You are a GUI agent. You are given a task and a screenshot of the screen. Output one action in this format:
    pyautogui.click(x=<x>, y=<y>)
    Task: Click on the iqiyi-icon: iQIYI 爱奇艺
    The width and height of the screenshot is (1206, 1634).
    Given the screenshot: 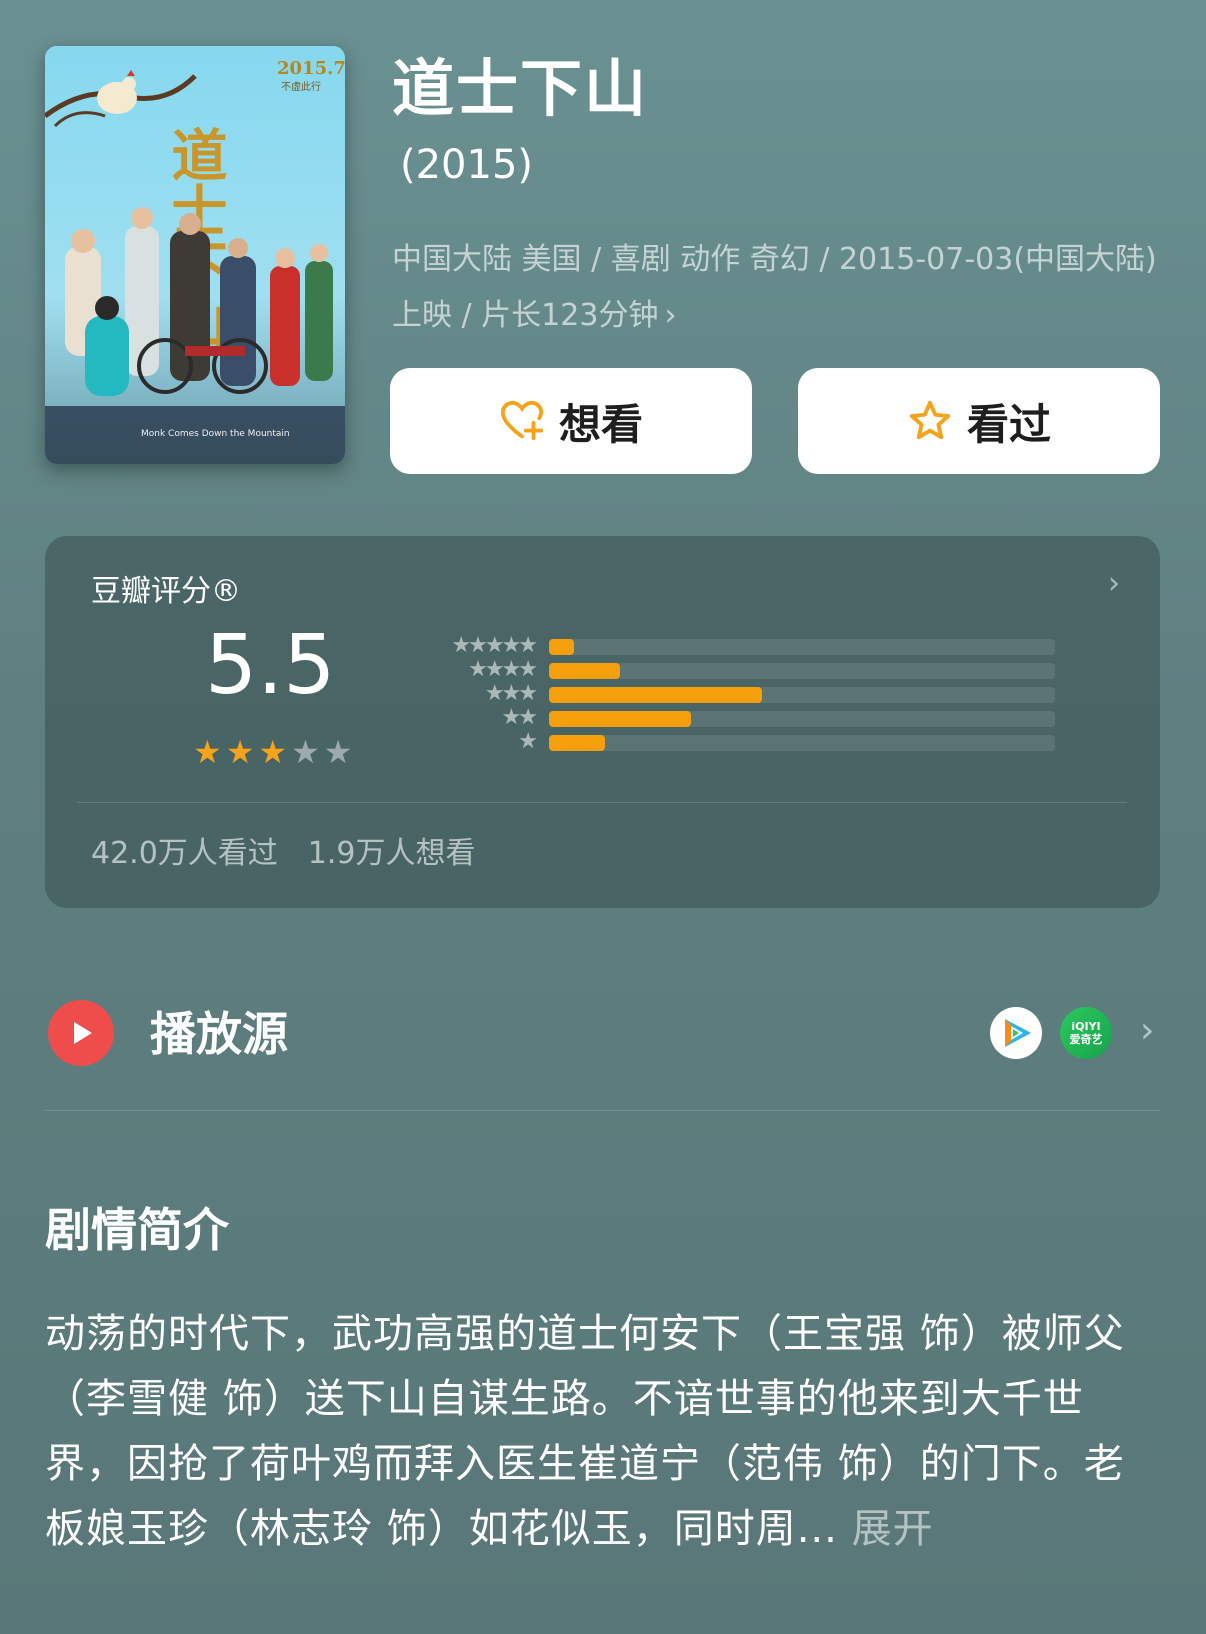 What is the action you would take?
    pyautogui.click(x=1086, y=1033)
    